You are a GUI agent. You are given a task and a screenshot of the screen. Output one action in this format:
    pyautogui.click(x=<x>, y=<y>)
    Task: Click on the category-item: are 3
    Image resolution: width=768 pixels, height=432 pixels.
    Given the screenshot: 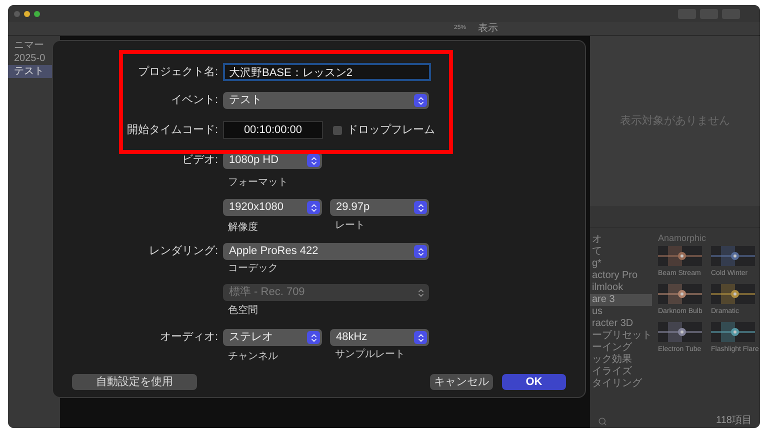 What is the action you would take?
    pyautogui.click(x=621, y=300)
    